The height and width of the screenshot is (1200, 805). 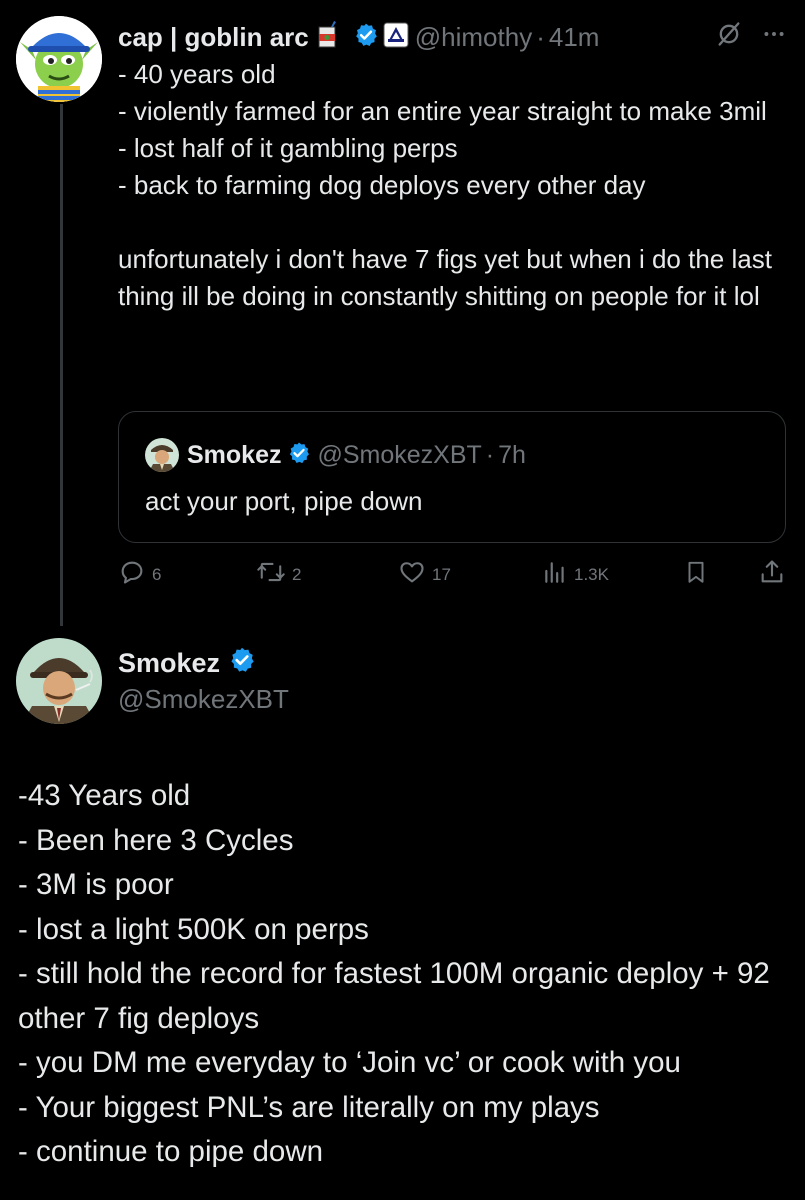 I want to click on reply-icon, so click(x=132, y=574).